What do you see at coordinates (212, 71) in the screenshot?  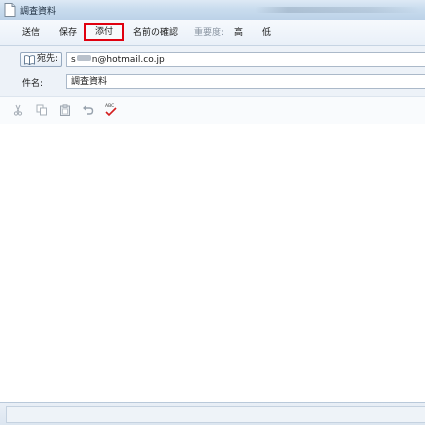 I see `message-headers: 宛先: s n@hotmail.co.jp 件名: 調査資料` at bounding box center [212, 71].